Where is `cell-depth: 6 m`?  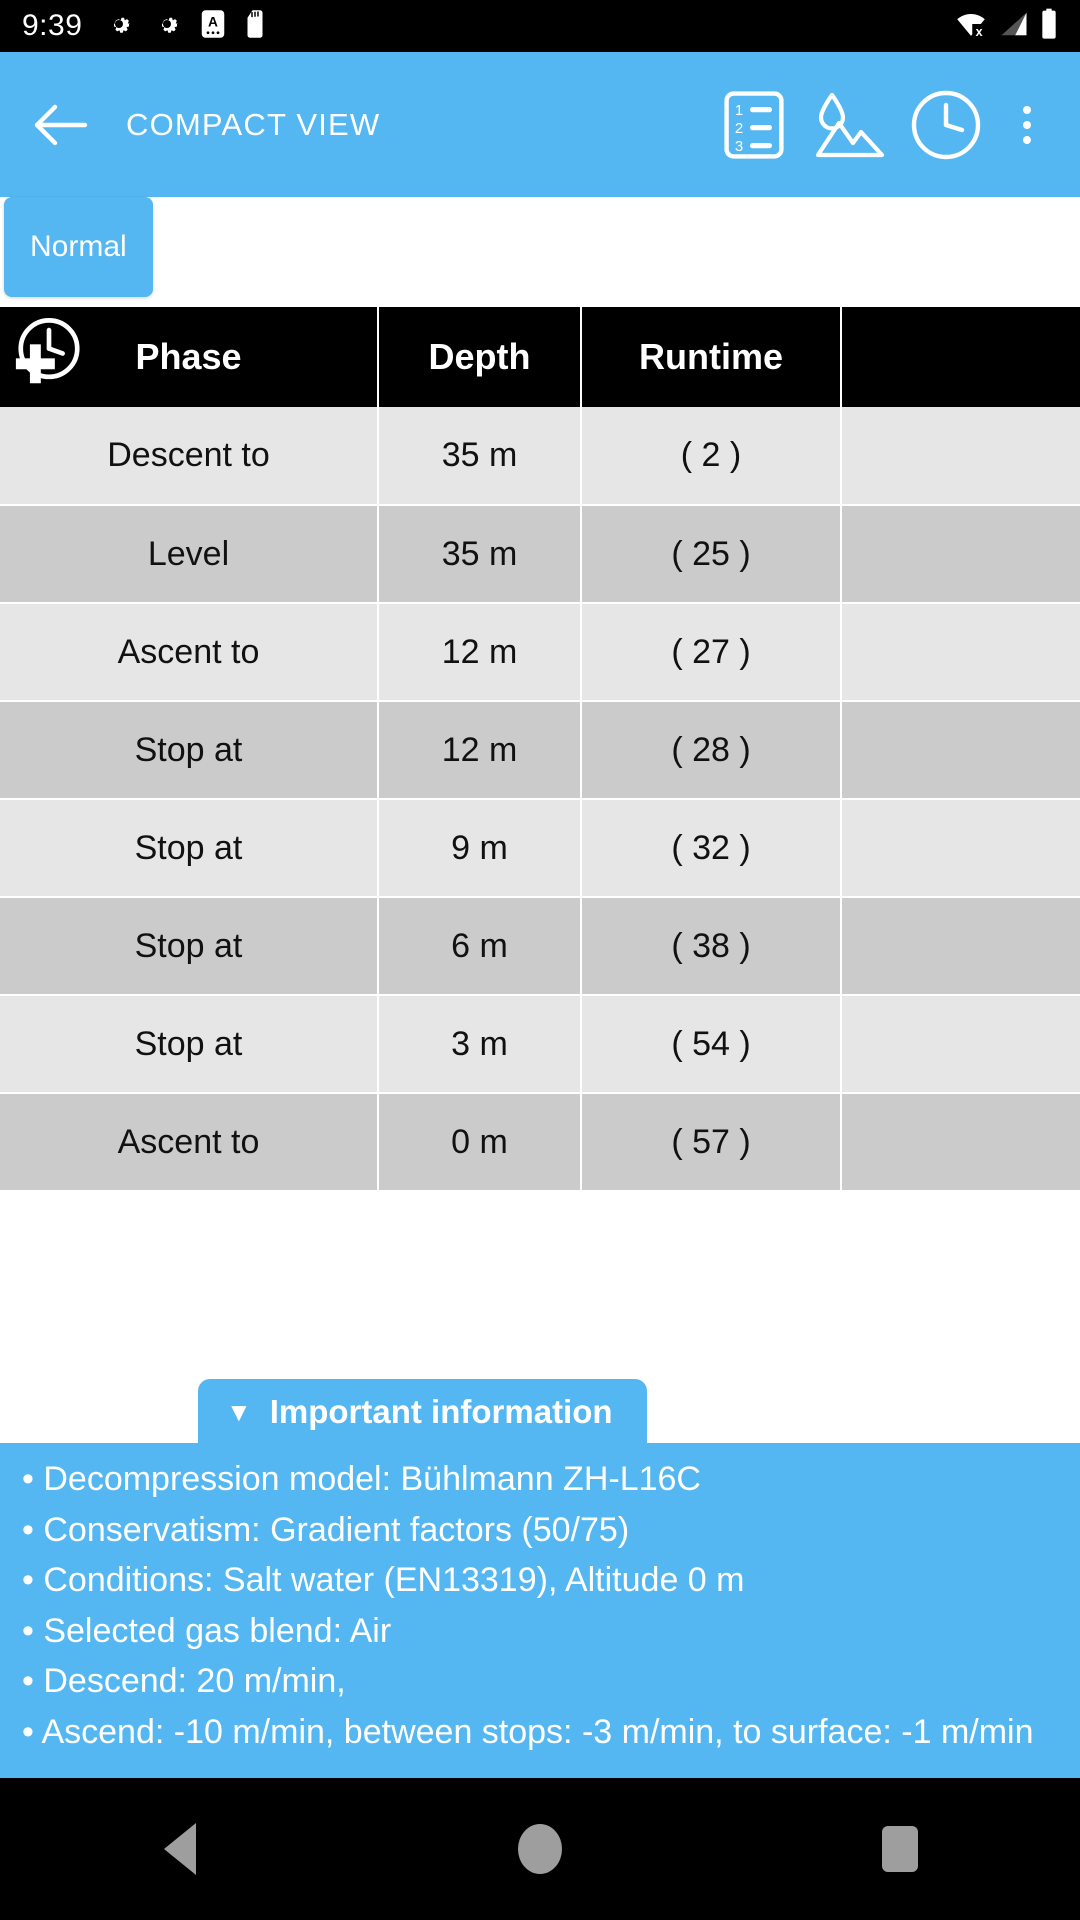
cell-depth: 6 m is located at coordinates (480, 946).